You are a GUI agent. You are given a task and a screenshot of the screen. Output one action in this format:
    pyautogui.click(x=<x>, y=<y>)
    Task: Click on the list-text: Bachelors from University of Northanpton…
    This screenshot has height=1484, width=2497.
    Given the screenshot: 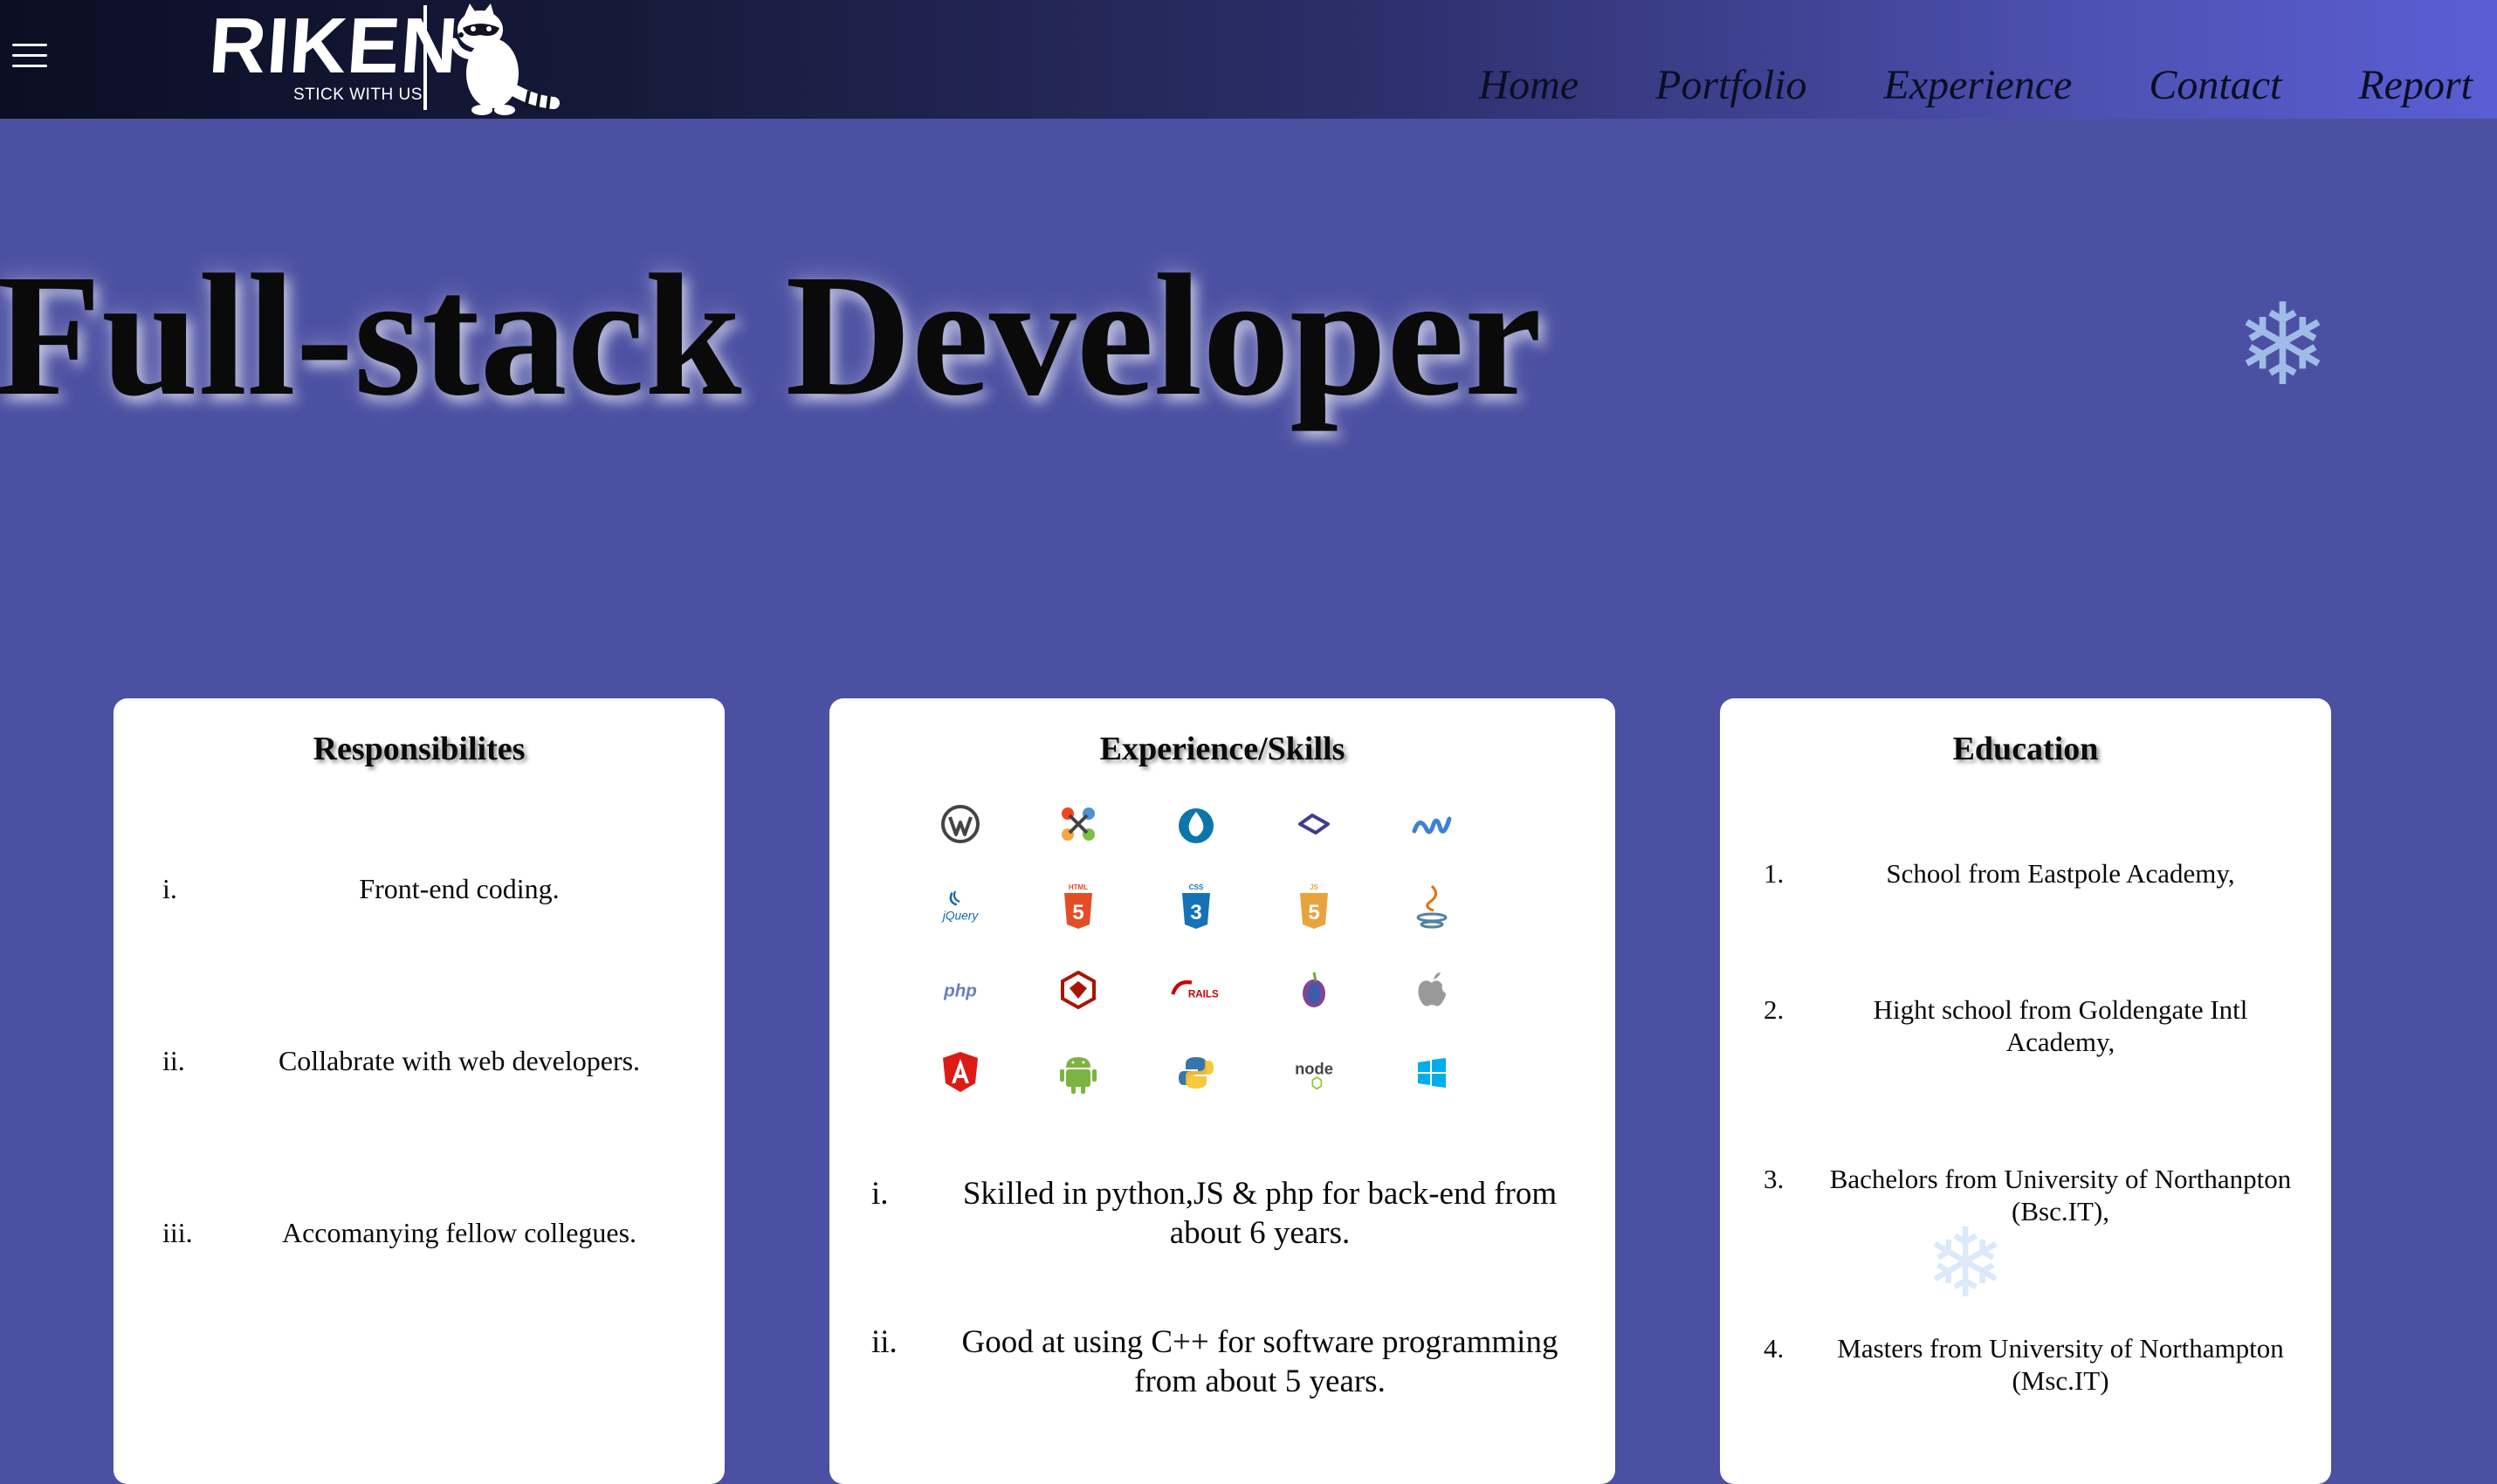 What is the action you would take?
    pyautogui.click(x=2060, y=1195)
    